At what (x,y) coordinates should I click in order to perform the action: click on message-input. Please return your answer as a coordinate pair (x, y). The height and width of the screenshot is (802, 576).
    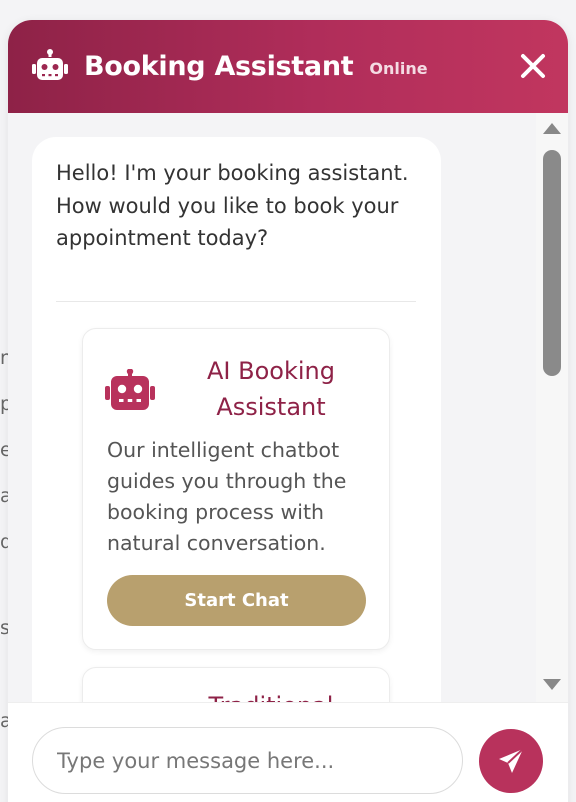
    Looking at the image, I should click on (247, 760).